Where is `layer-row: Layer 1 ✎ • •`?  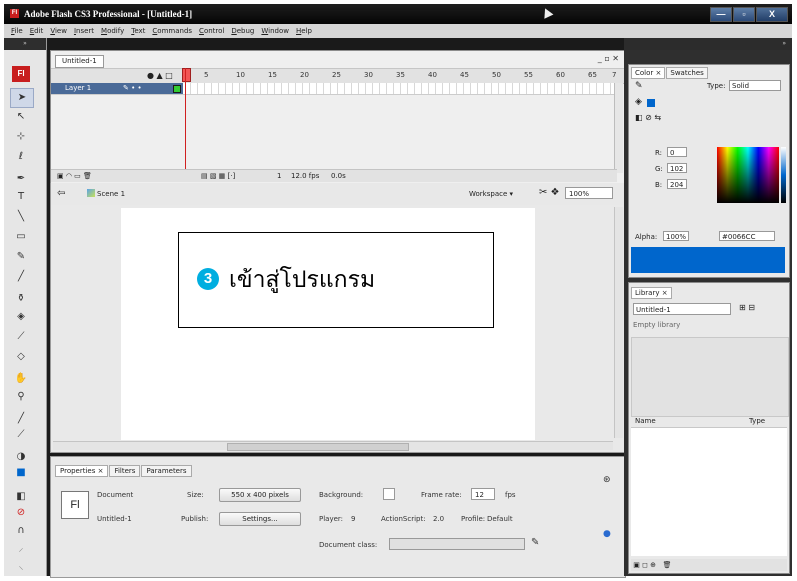
layer-row: Layer 1 ✎ • • is located at coordinates (334, 89).